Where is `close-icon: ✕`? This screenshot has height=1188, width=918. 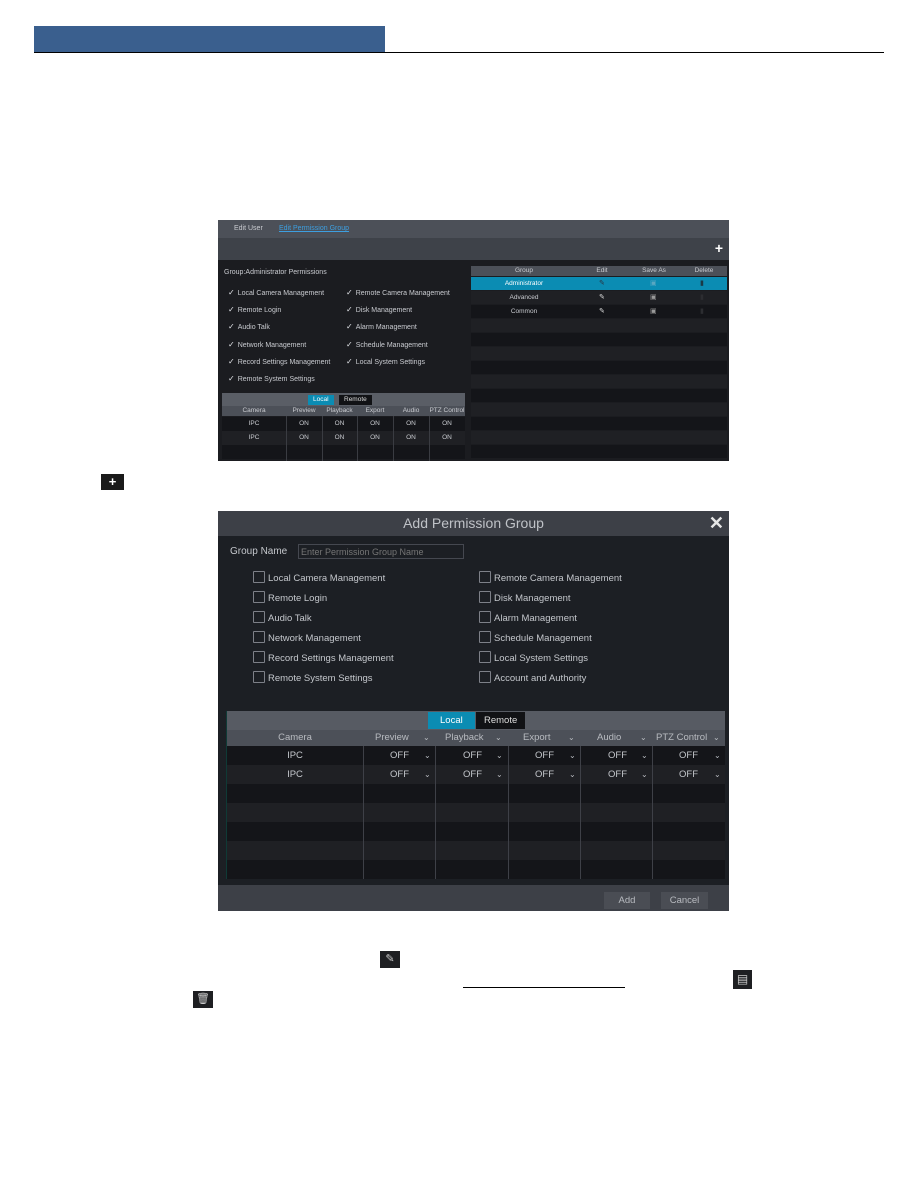 close-icon: ✕ is located at coordinates (716, 523).